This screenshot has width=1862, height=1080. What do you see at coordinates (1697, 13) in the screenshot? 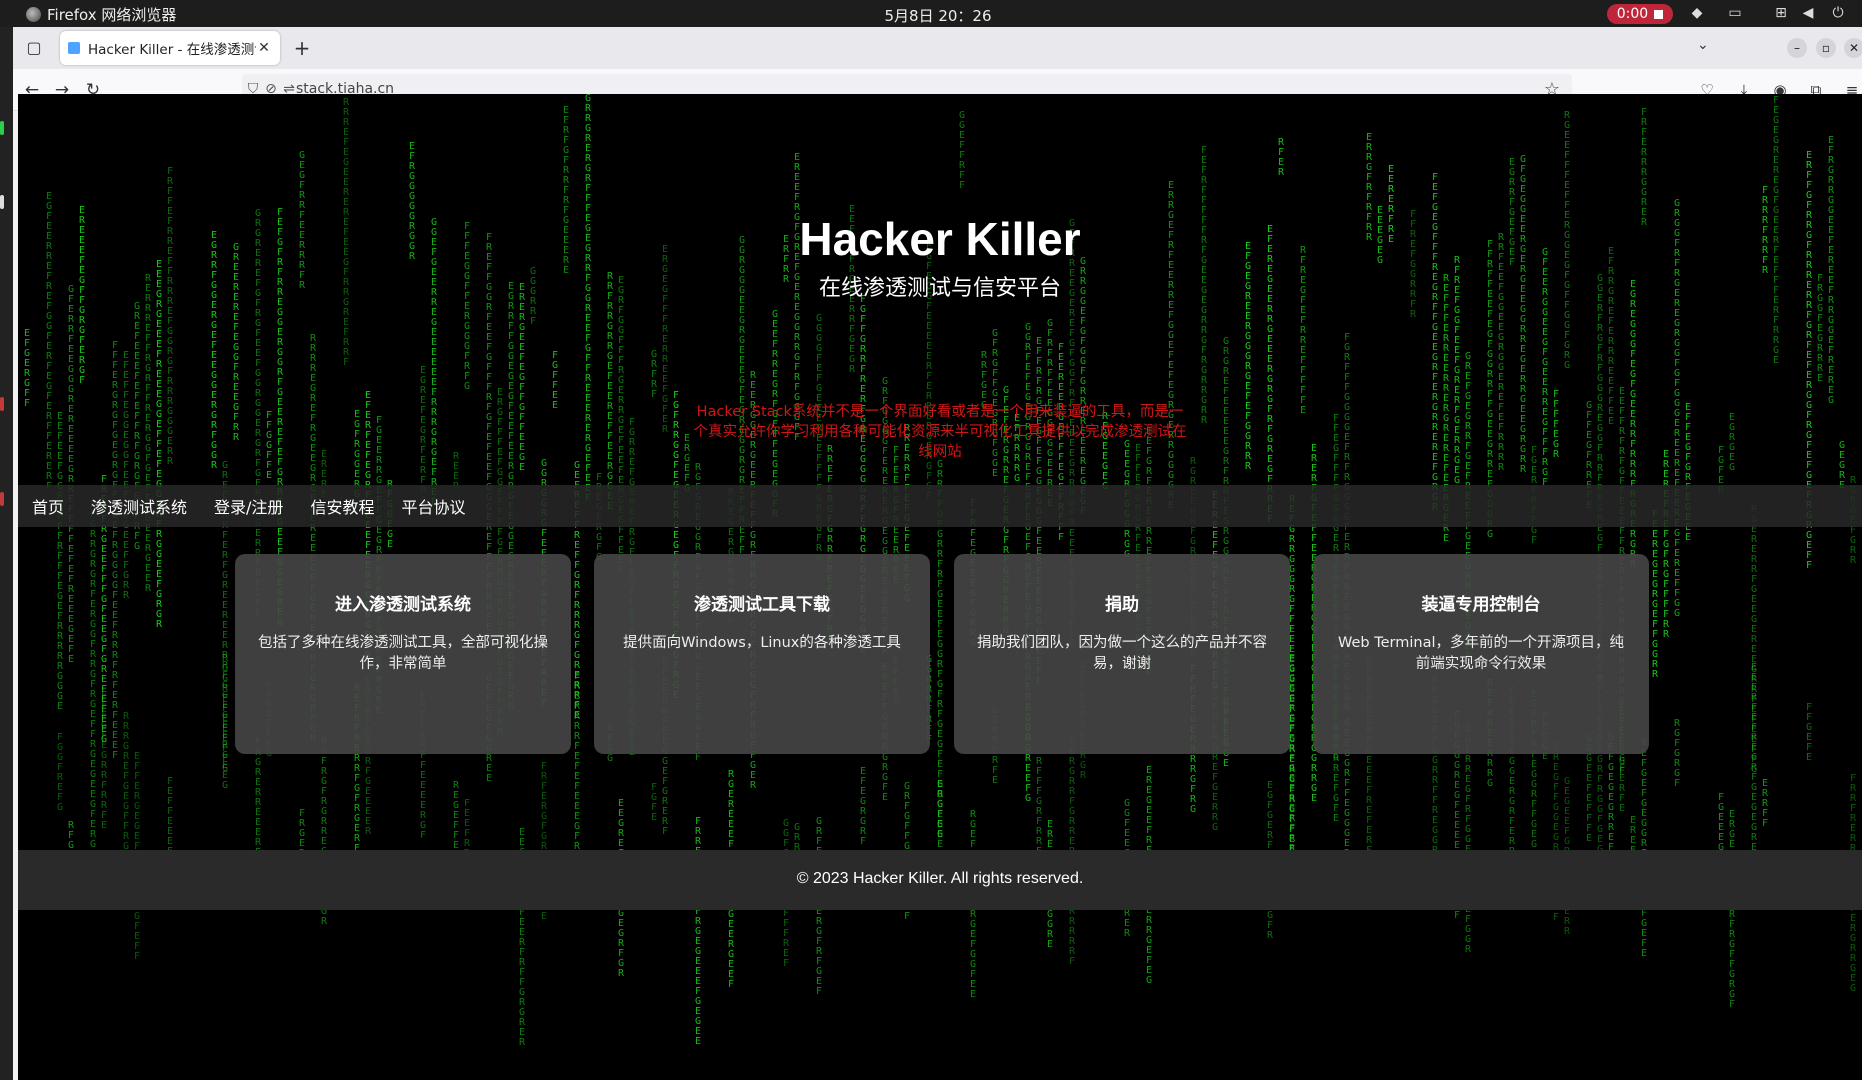
I see `color-picker-icon: ◆` at bounding box center [1697, 13].